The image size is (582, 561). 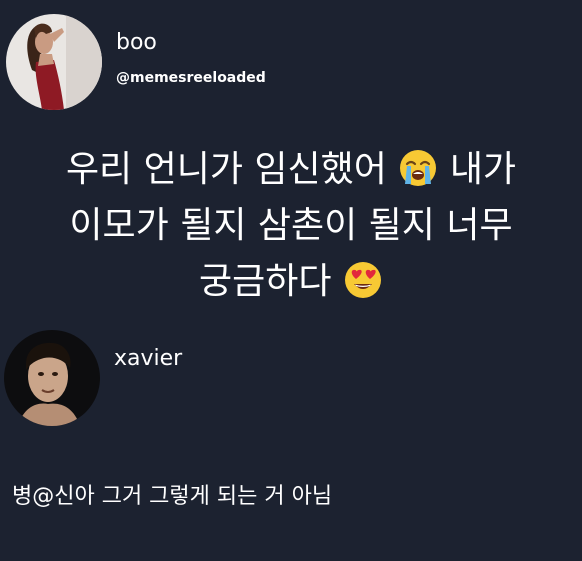 What do you see at coordinates (172, 496) in the screenshot?
I see `reply-text: 병@신아 그거 그렇게 되는 거 아님` at bounding box center [172, 496].